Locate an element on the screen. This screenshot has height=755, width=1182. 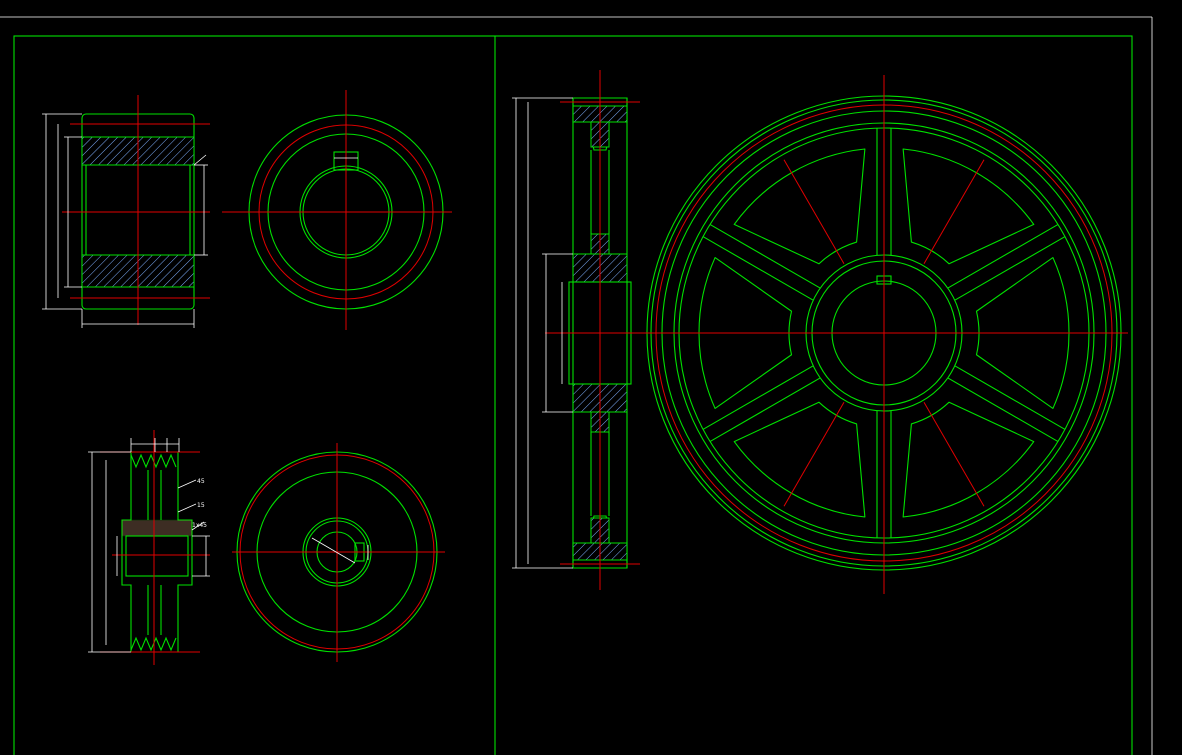
v-belt-pulley-front is located at coordinates (338, 552).